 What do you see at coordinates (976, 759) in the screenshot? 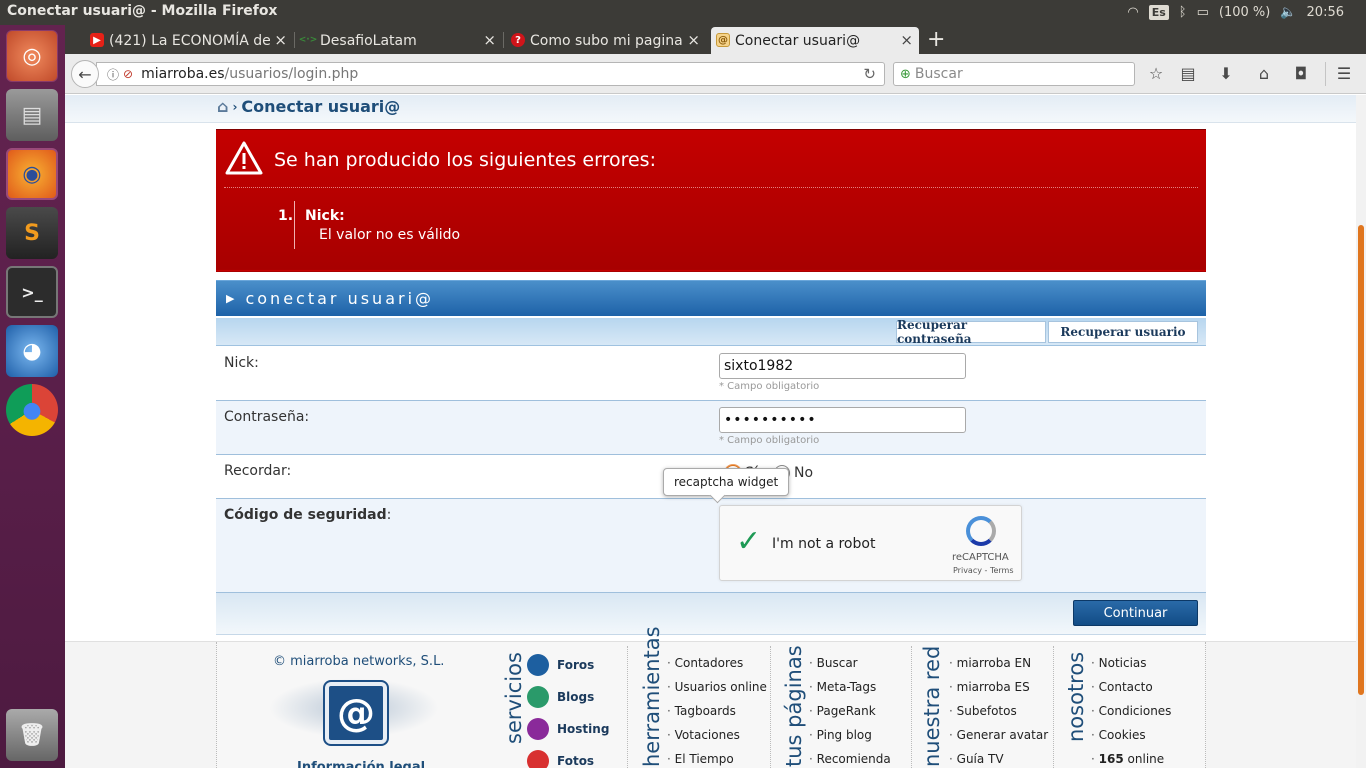
I see `footer-link: Guía TV` at bounding box center [976, 759].